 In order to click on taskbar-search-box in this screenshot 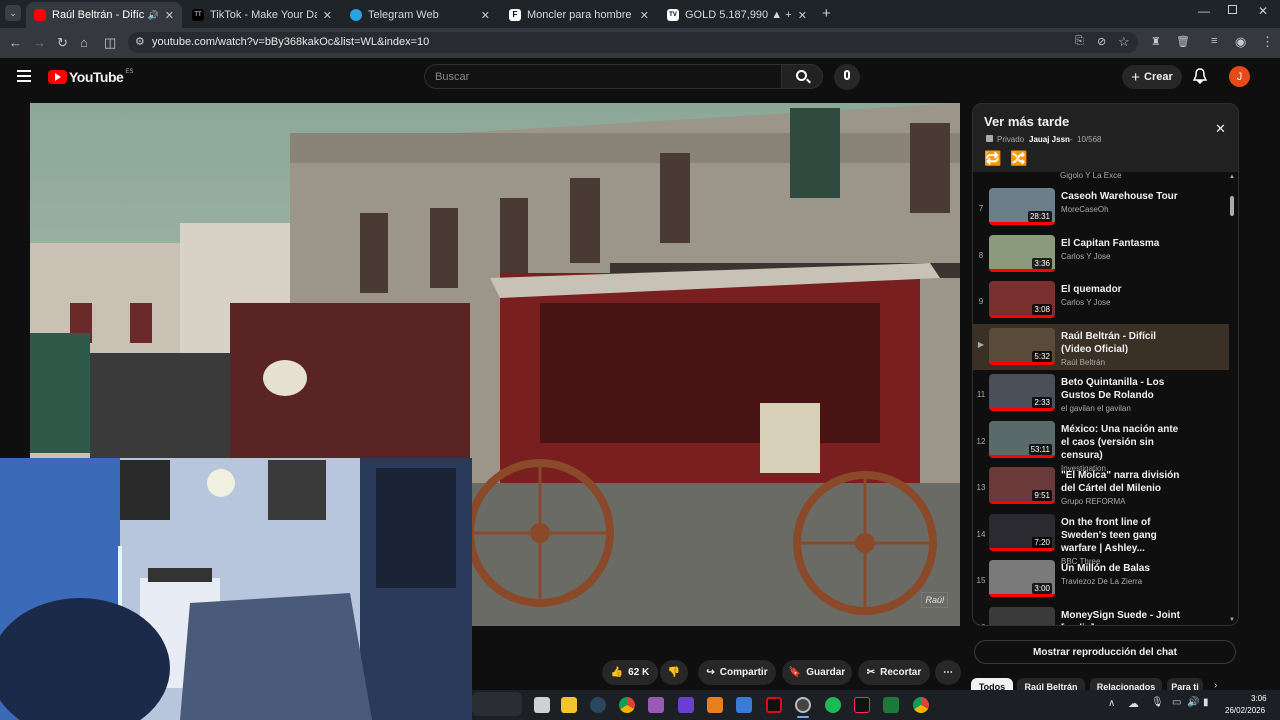, I will do `click(497, 704)`.